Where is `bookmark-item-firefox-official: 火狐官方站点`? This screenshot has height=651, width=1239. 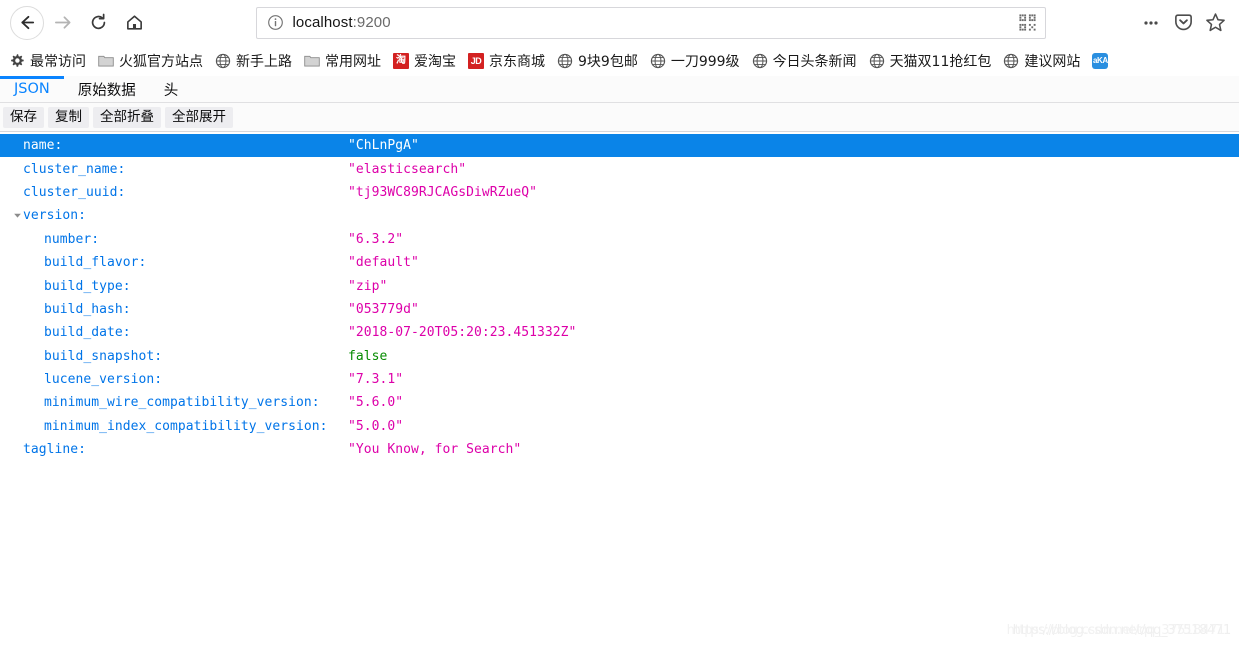 bookmark-item-firefox-official: 火狐官方站点 is located at coordinates (150, 61).